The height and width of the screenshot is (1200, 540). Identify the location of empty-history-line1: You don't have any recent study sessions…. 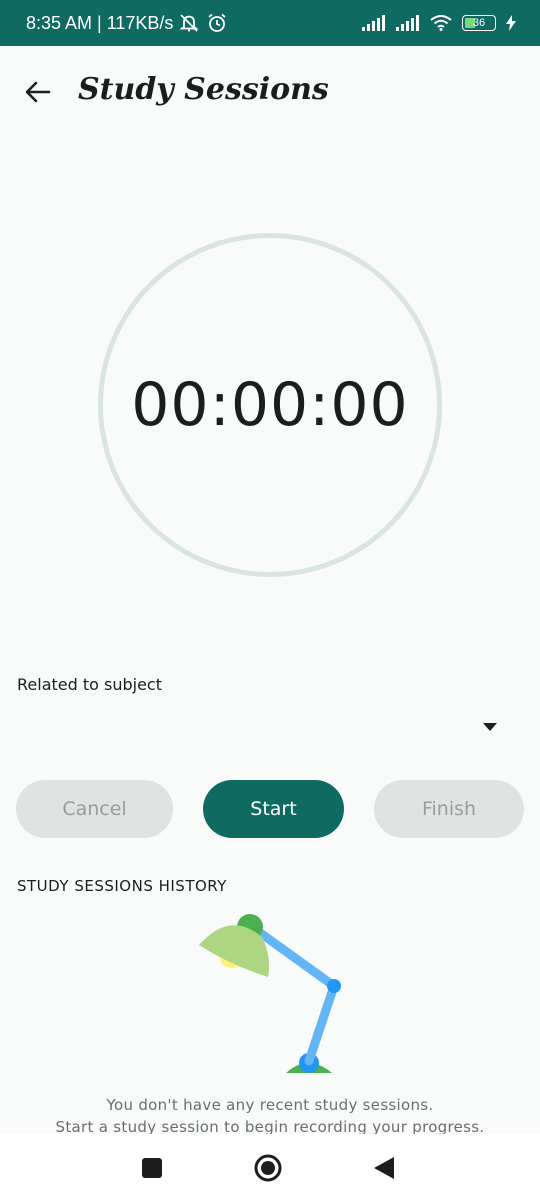
(270, 1105).